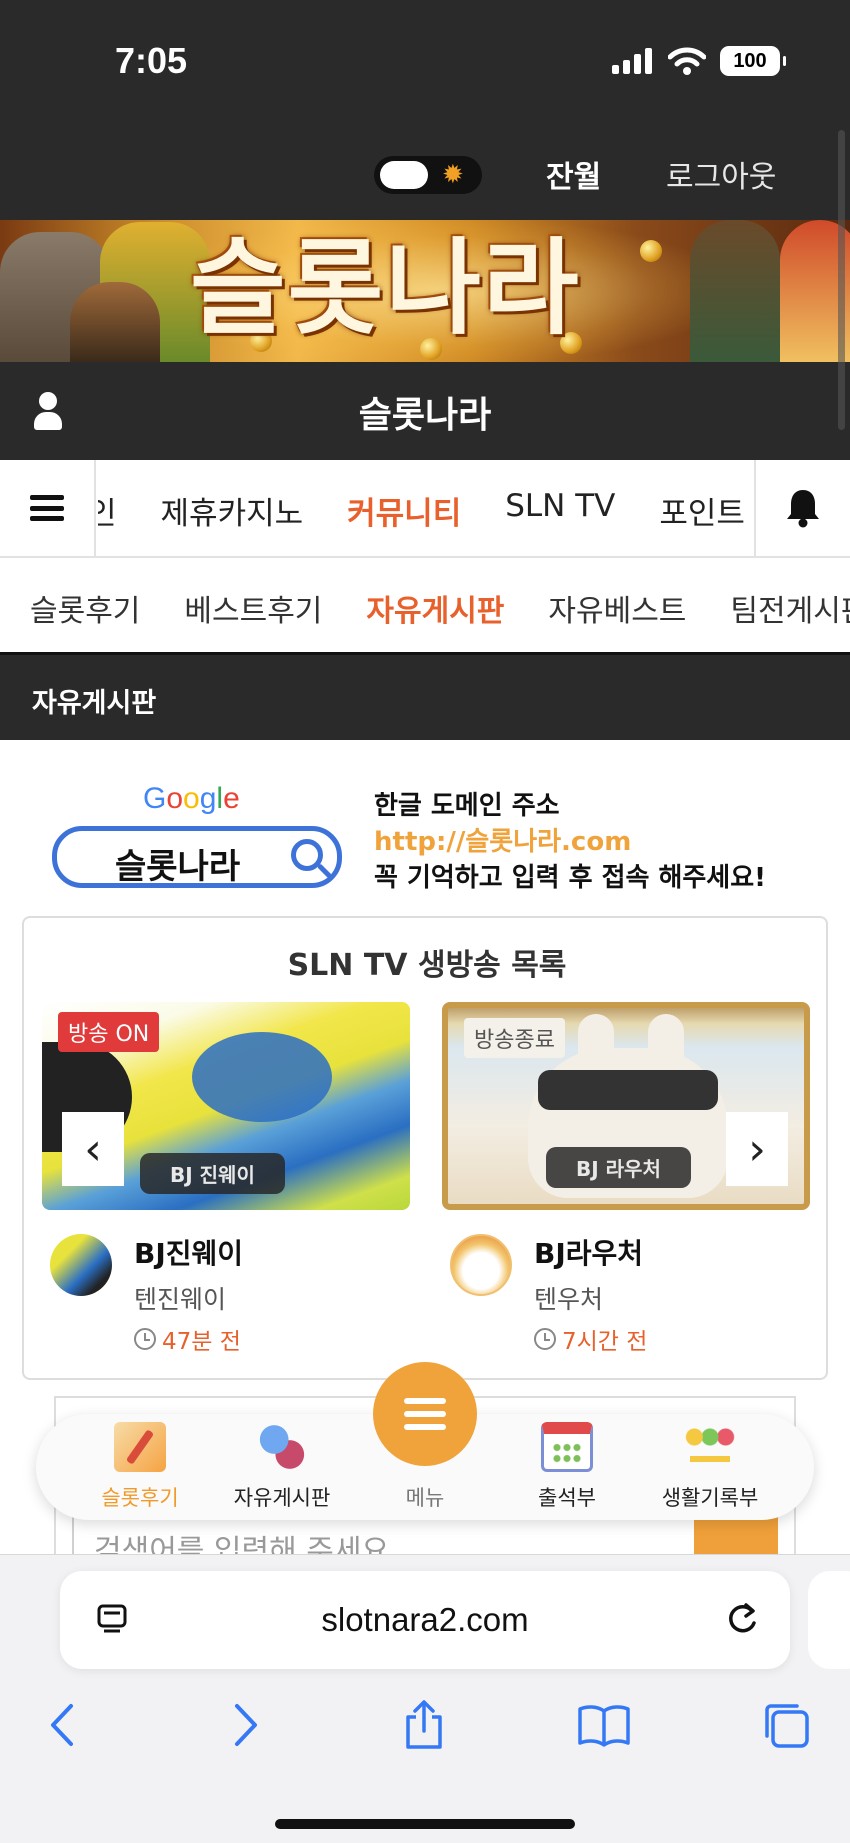 This screenshot has width=850, height=1843. Describe the element at coordinates (107, 510) in the screenshot. I see `nav-item-login: 인` at that location.